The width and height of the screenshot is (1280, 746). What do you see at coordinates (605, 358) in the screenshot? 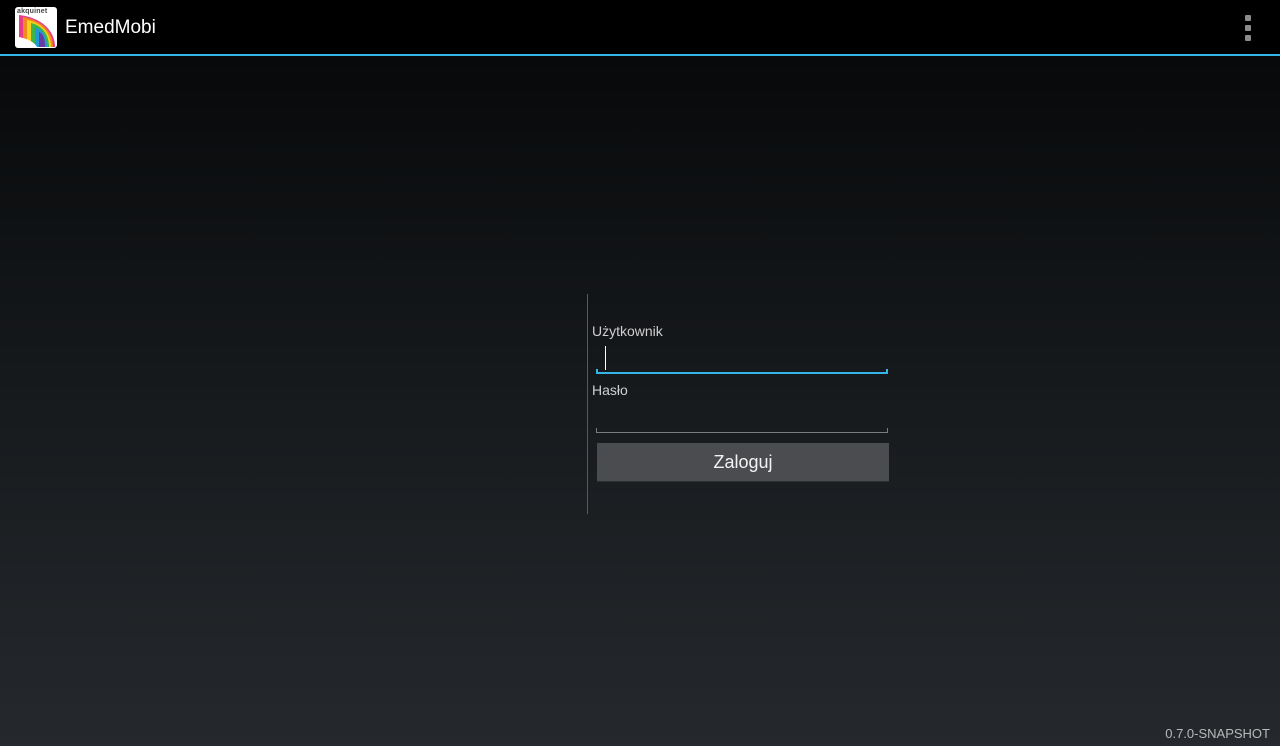
I see `text-cursor` at bounding box center [605, 358].